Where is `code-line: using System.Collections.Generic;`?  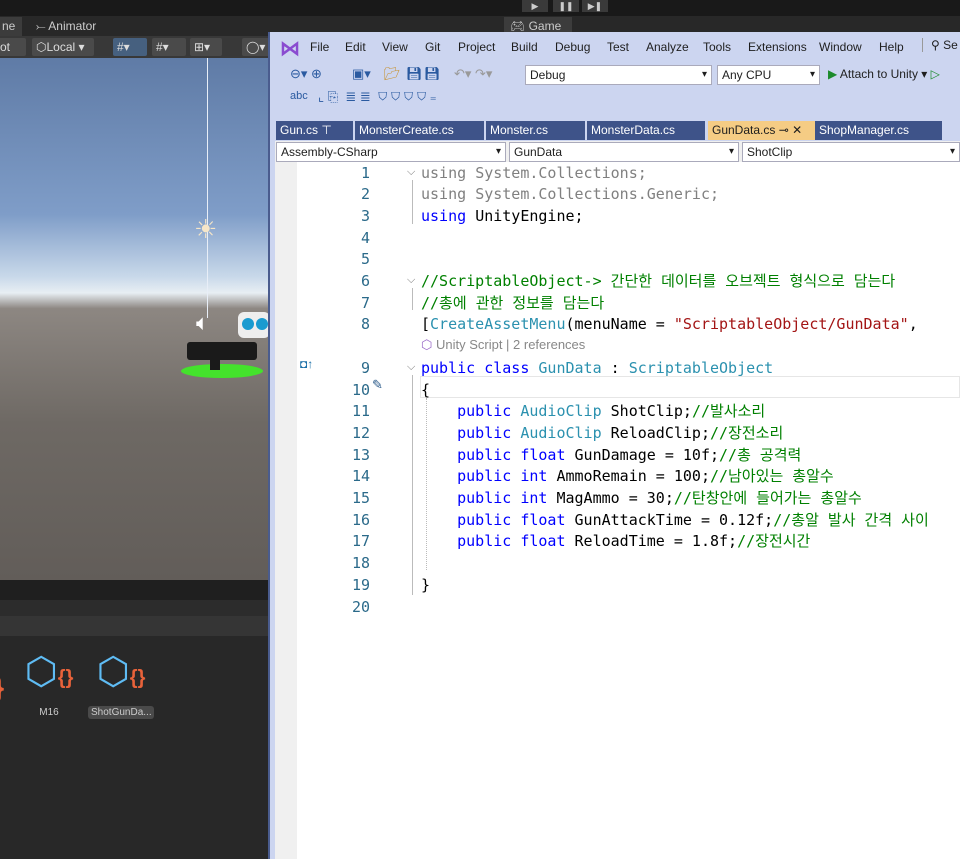
code-line: using System.Collections.Generic; is located at coordinates (570, 194).